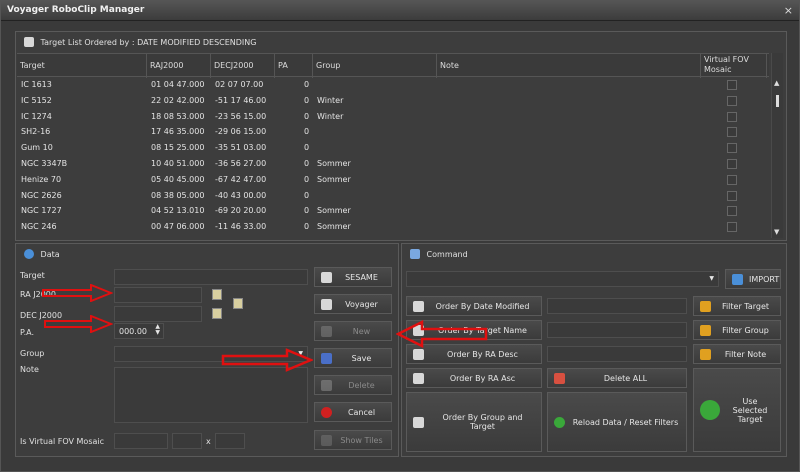  What do you see at coordinates (361, 440) in the screenshot?
I see `show-tiles-label: Show Tiles` at bounding box center [361, 440].